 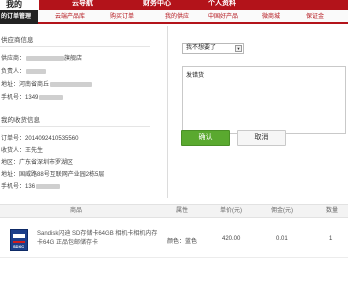 I want to click on product-image-stripe, so click(x=19, y=242).